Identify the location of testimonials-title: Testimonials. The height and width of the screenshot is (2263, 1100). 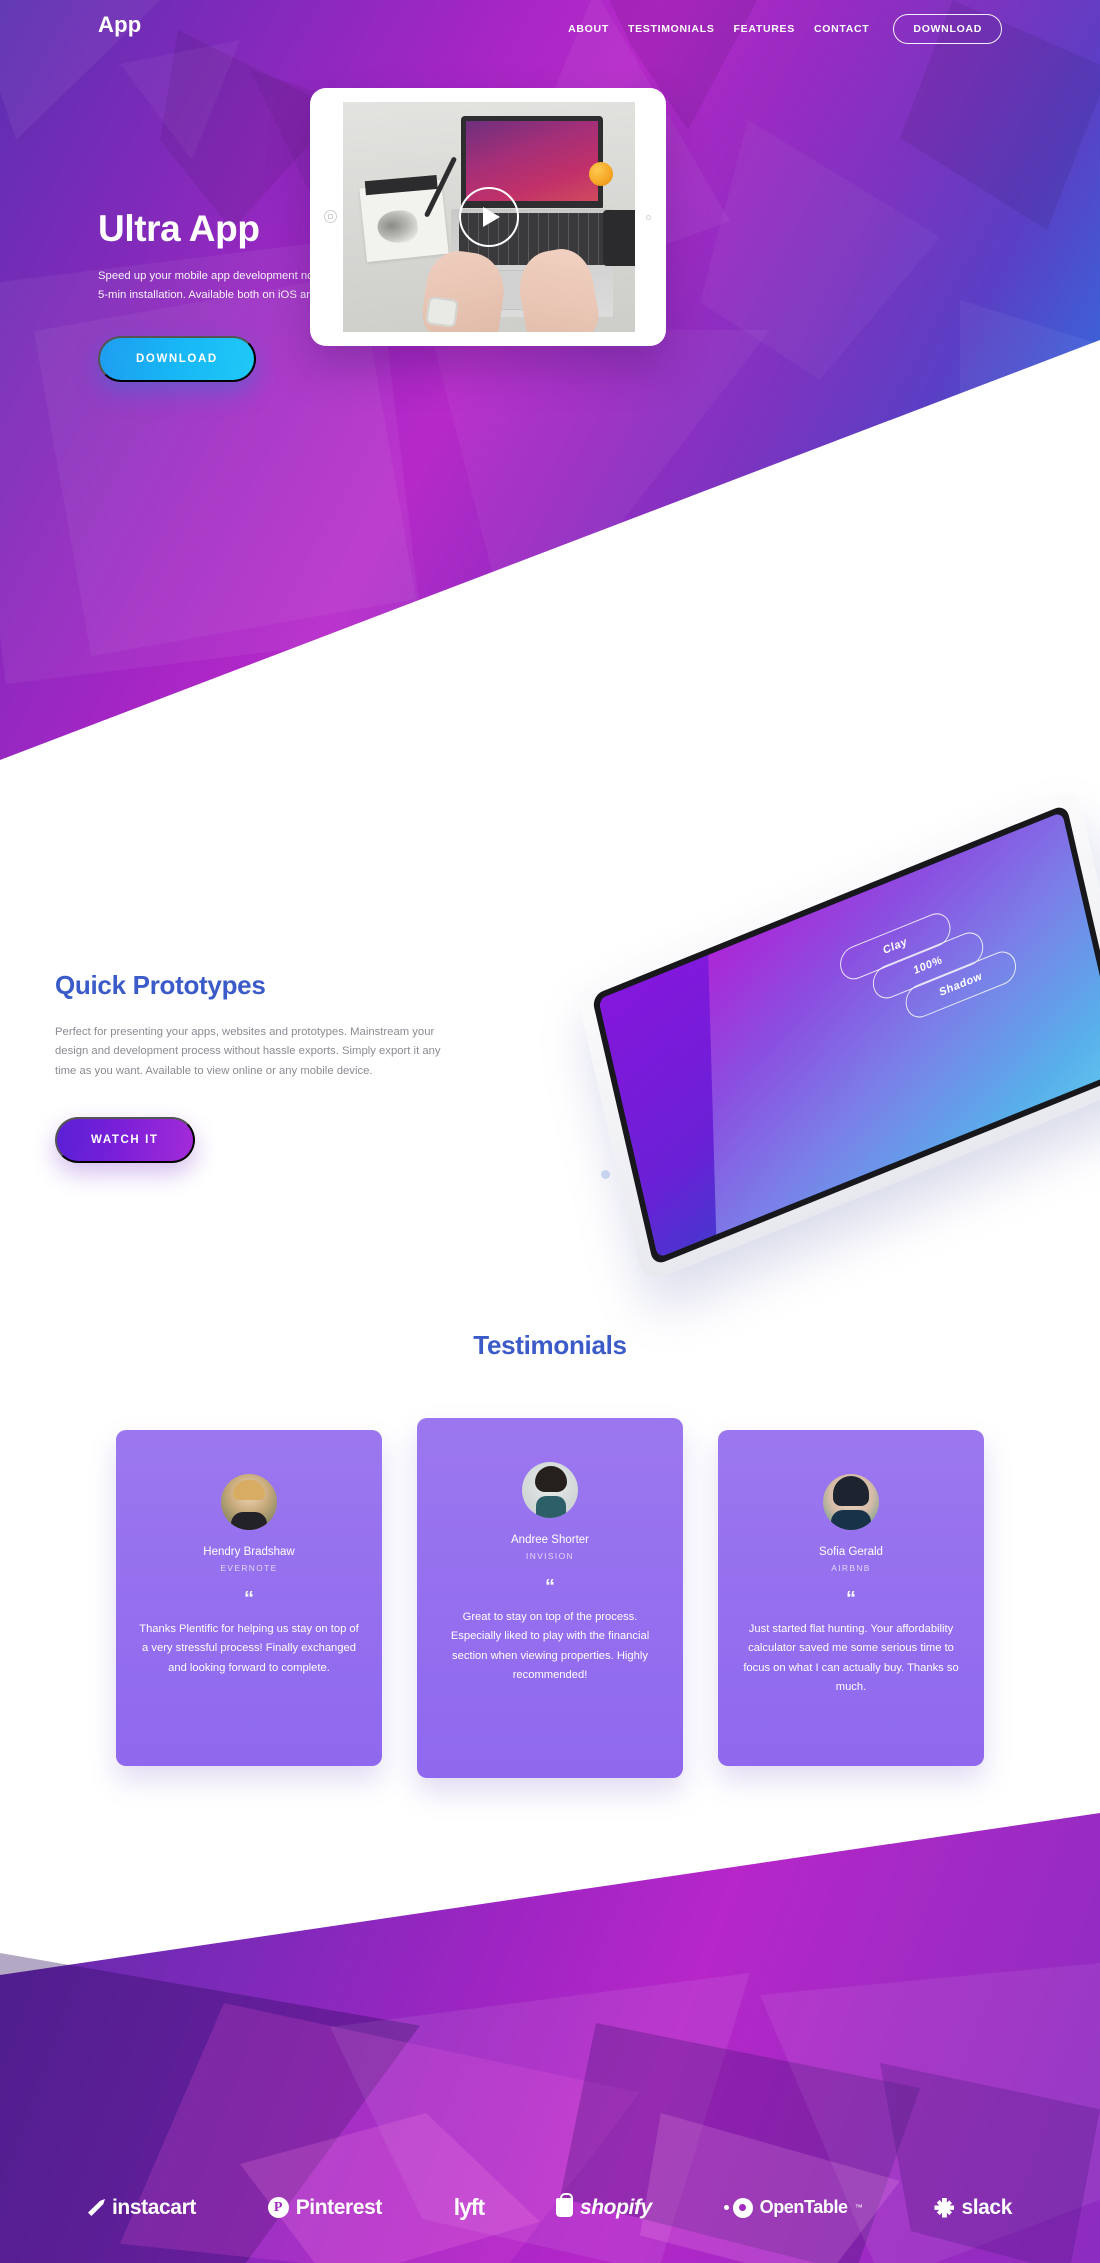
(550, 1345).